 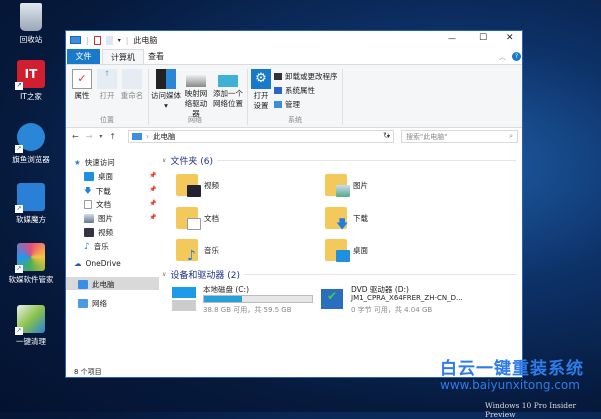 I want to click on address-bar: › 此电脑 ▾, so click(x=261, y=136).